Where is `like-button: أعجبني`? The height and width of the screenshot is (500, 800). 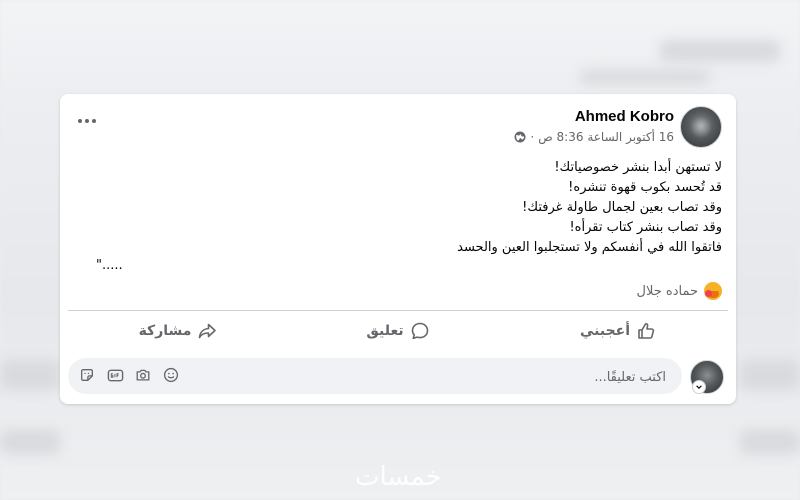
like-button: أعجبني is located at coordinates (618, 331).